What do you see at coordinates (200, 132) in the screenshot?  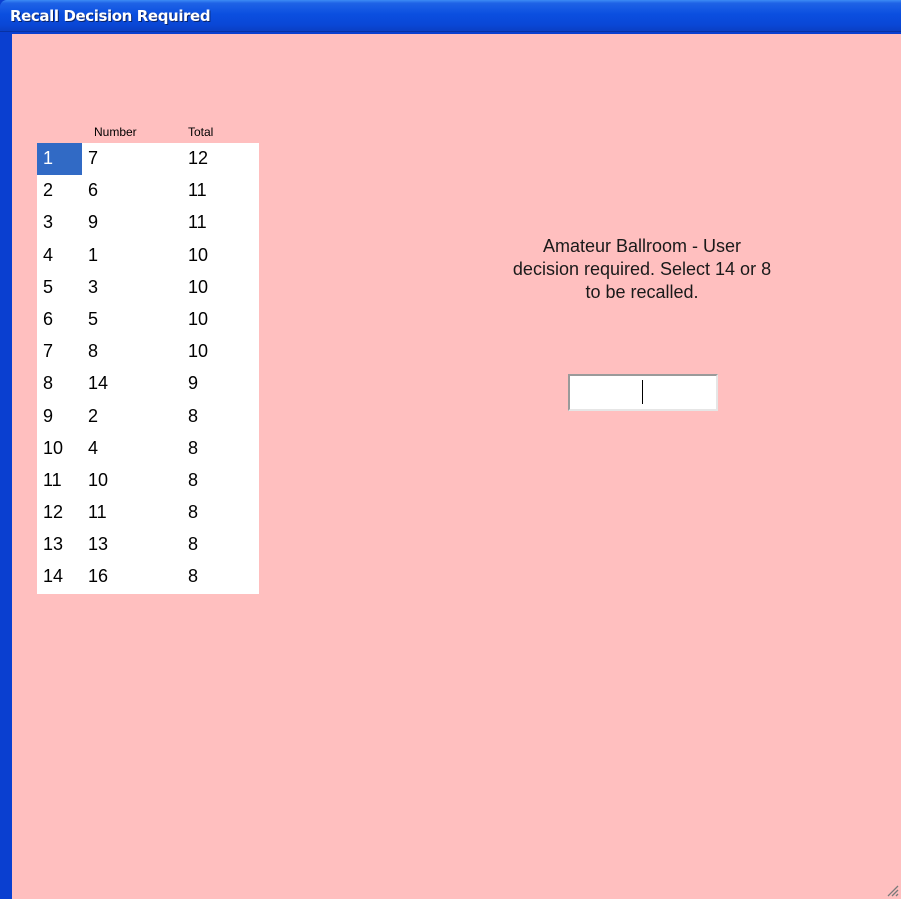 I see `column-header-total: Total` at bounding box center [200, 132].